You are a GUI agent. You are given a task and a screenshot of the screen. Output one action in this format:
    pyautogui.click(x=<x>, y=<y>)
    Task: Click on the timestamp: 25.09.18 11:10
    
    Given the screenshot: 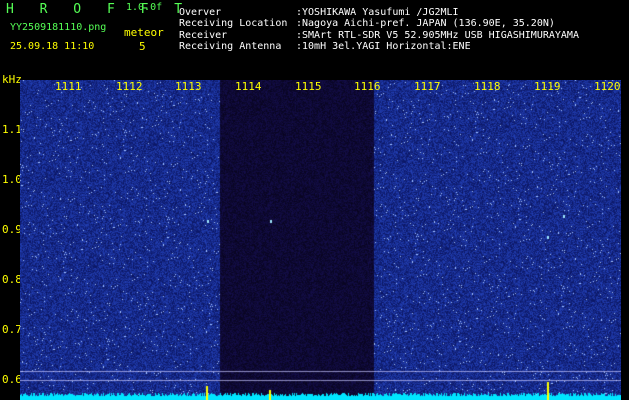 What is the action you would take?
    pyautogui.click(x=52, y=46)
    